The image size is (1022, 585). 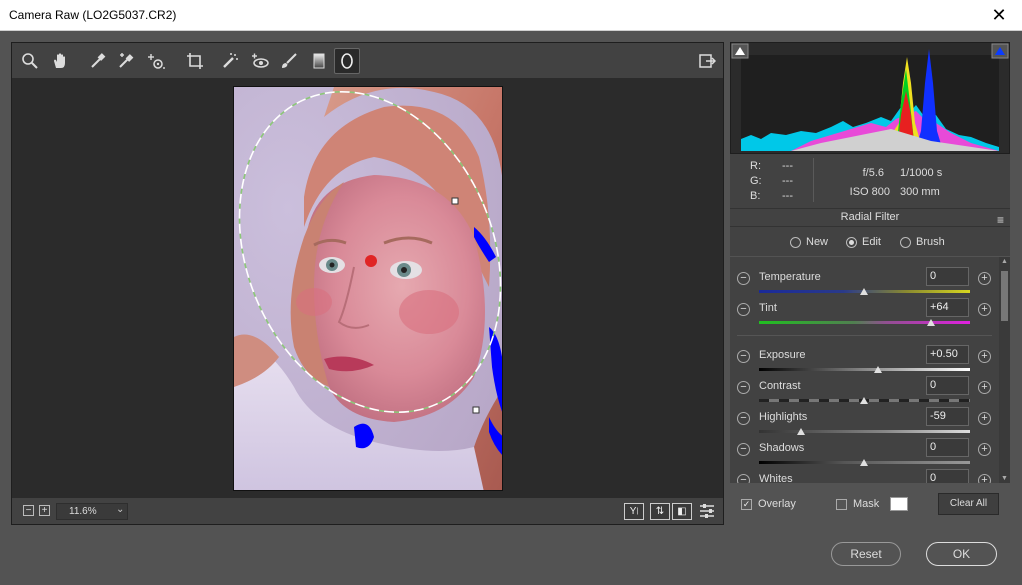 What do you see at coordinates (28, 510) in the screenshot?
I see `zoom-out-button: −` at bounding box center [28, 510].